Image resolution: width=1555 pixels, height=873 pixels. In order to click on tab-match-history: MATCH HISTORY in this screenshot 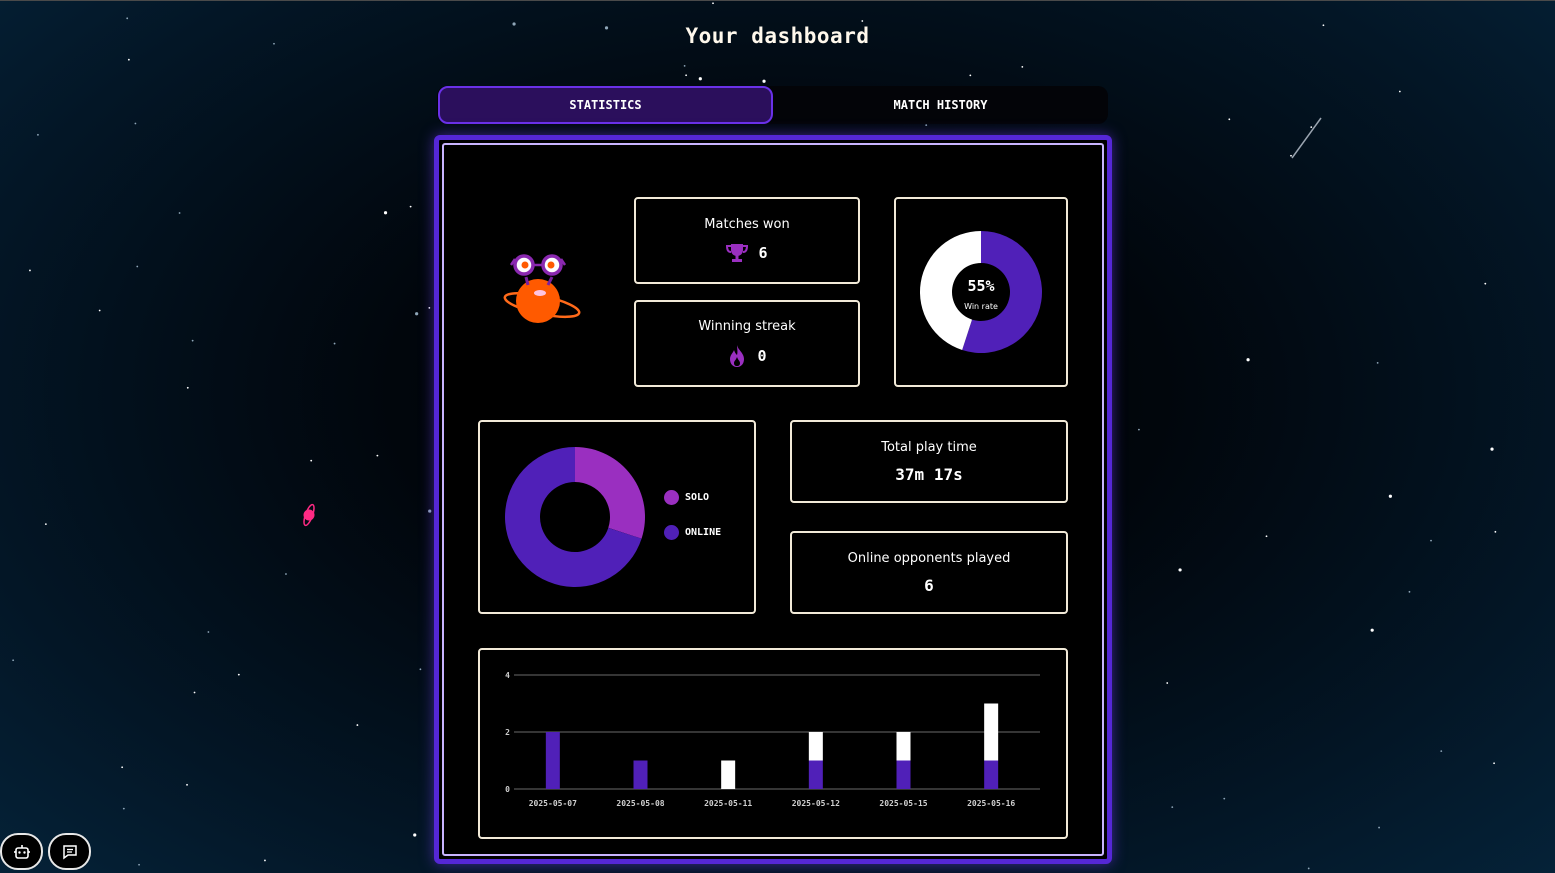, I will do `click(940, 105)`.